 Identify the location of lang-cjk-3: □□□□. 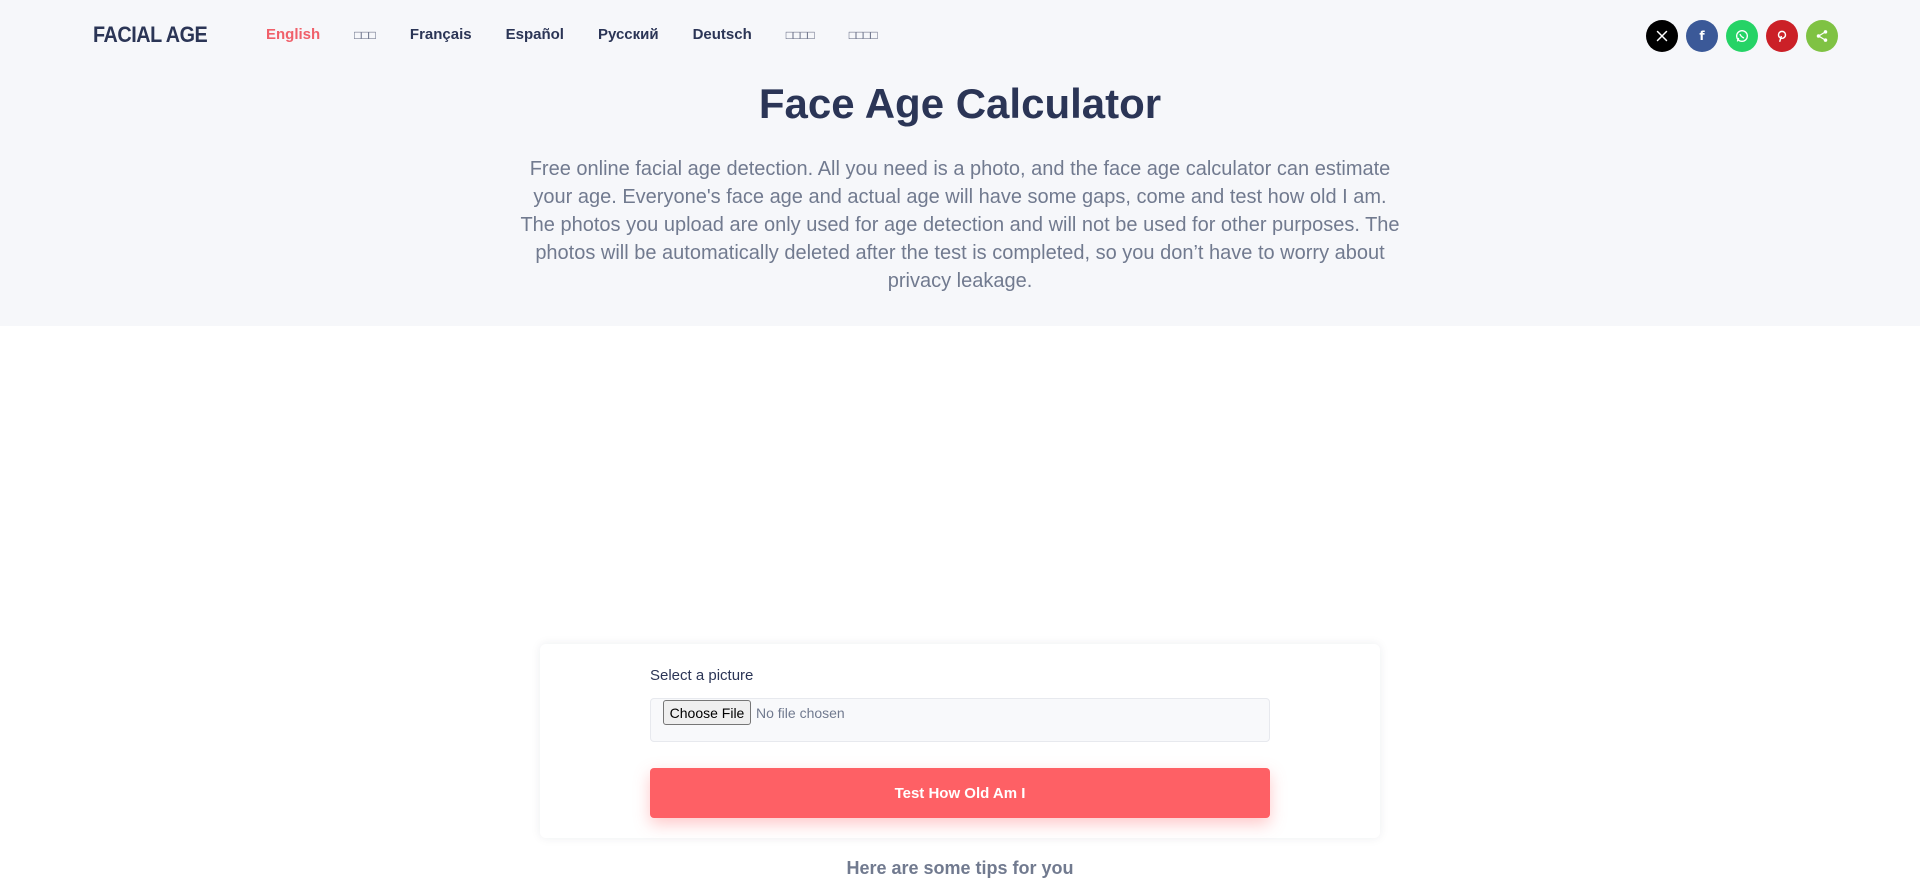
(863, 36).